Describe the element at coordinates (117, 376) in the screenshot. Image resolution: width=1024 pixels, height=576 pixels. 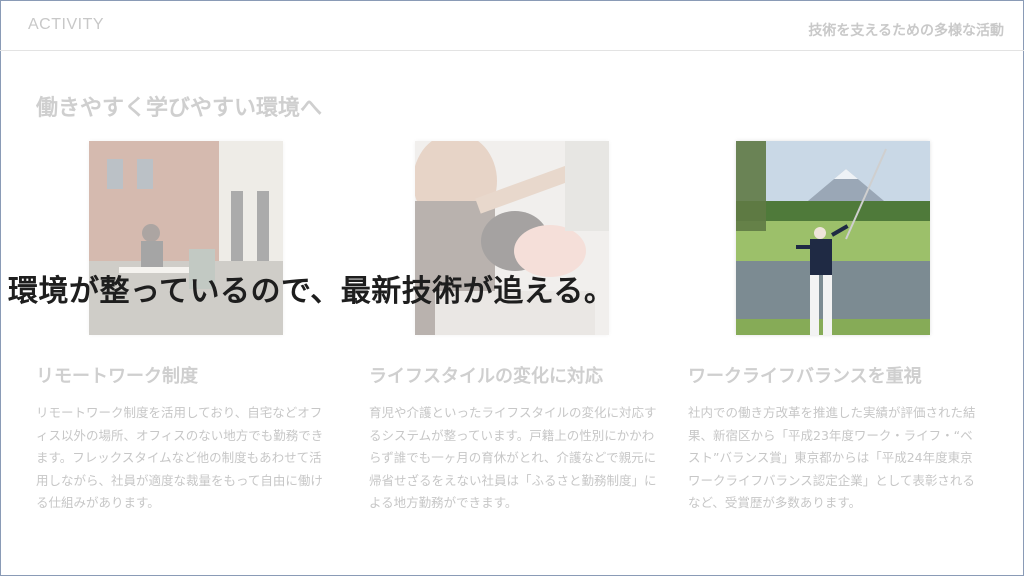
I see `card-title-remote-work: リモートワーク制度` at that location.